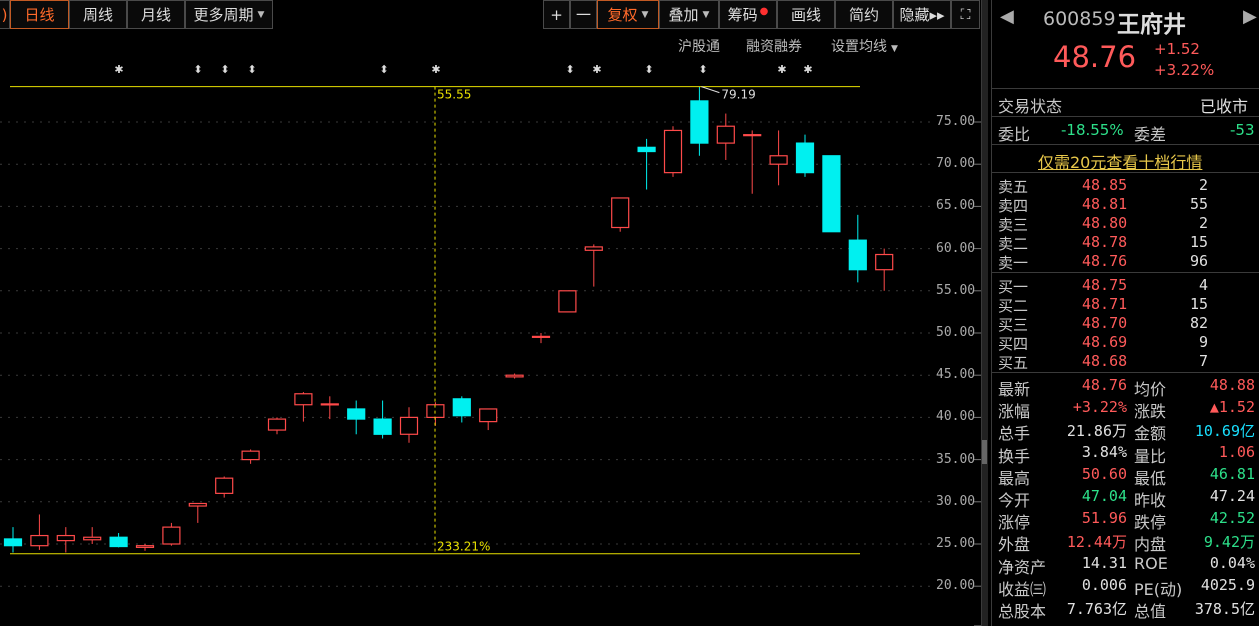 The image size is (1259, 626). What do you see at coordinates (556, 14) in the screenshot?
I see `zoom-in-button: +` at bounding box center [556, 14].